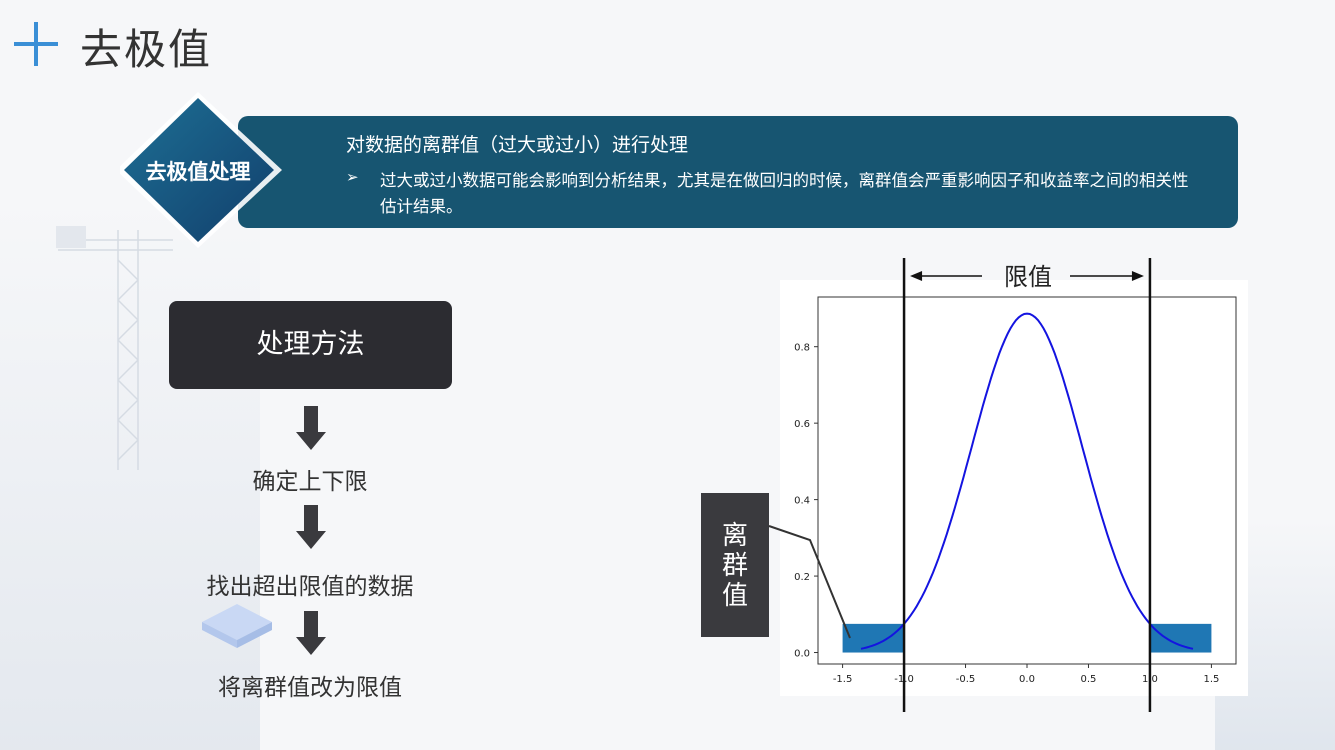 This screenshot has height=750, width=1335. Describe the element at coordinates (1027, 679) in the screenshot. I see `x-tick-label: 0.0` at that location.